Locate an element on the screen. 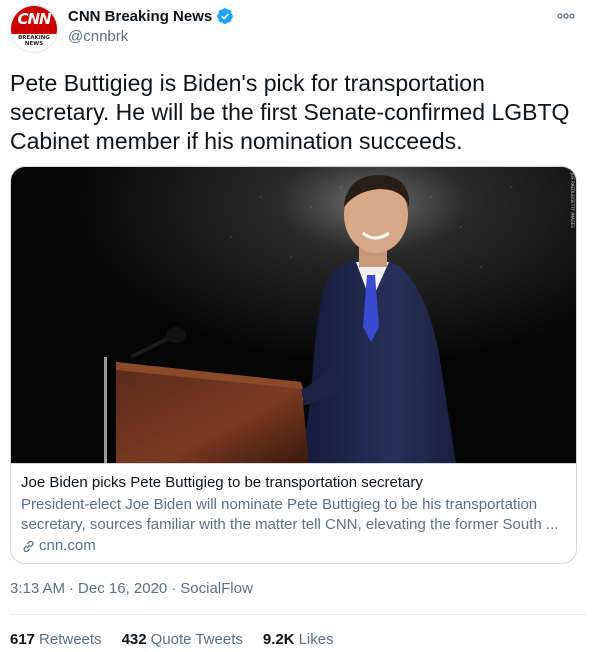  card-domain-text: cnn.com is located at coordinates (67, 545).